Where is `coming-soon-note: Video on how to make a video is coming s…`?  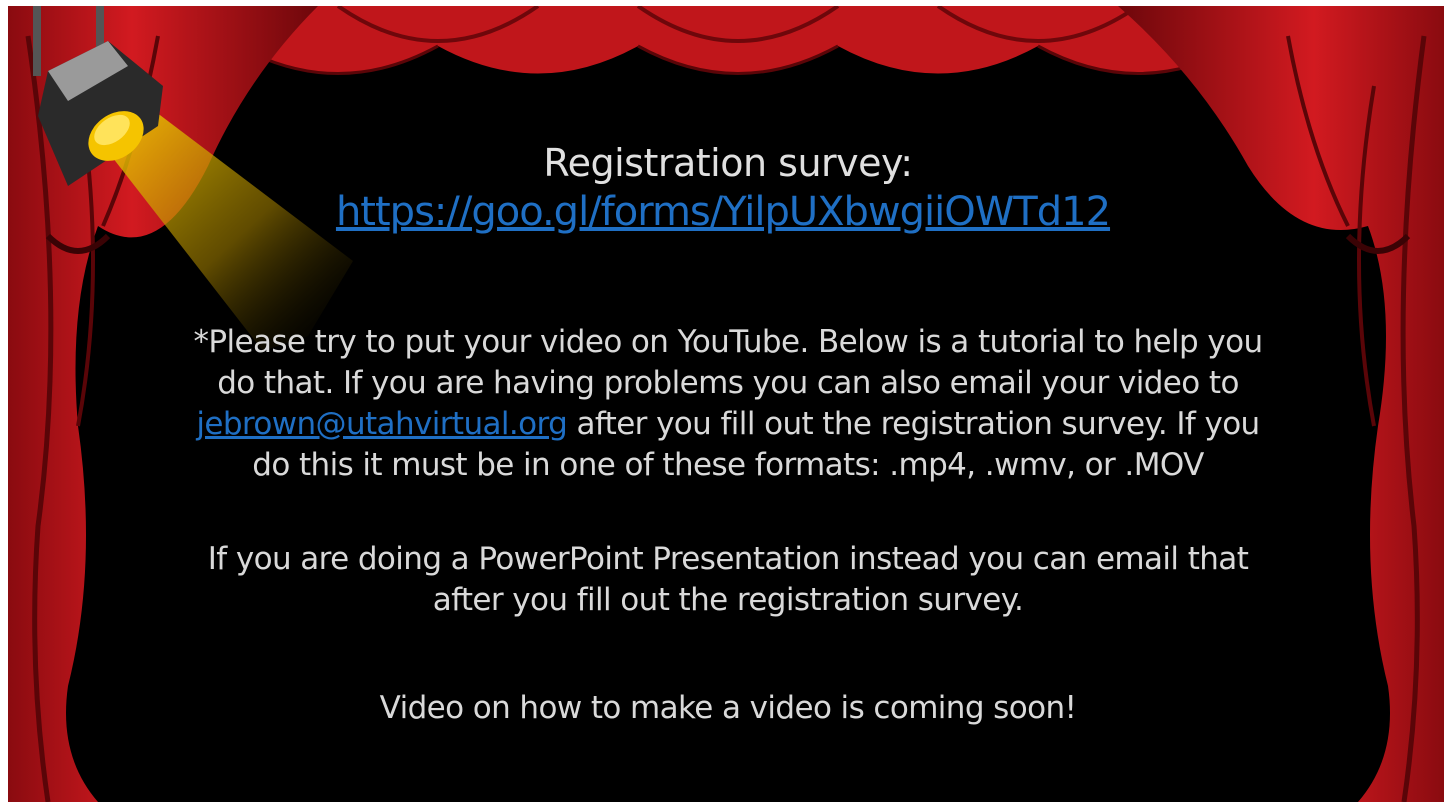 coming-soon-note: Video on how to make a video is coming s… is located at coordinates (728, 708).